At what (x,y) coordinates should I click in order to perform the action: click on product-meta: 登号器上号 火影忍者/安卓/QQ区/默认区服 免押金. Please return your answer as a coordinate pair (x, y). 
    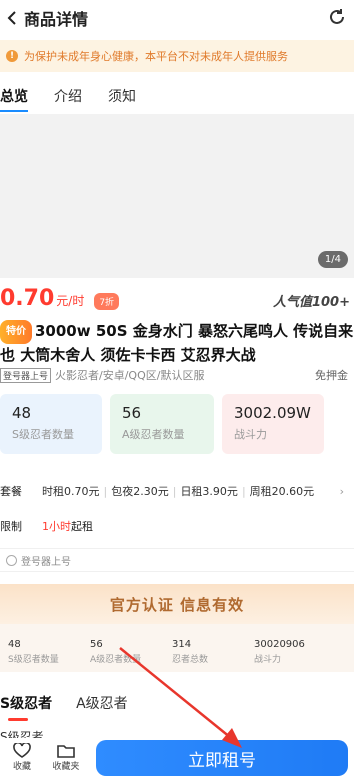
    Looking at the image, I should click on (177, 375).